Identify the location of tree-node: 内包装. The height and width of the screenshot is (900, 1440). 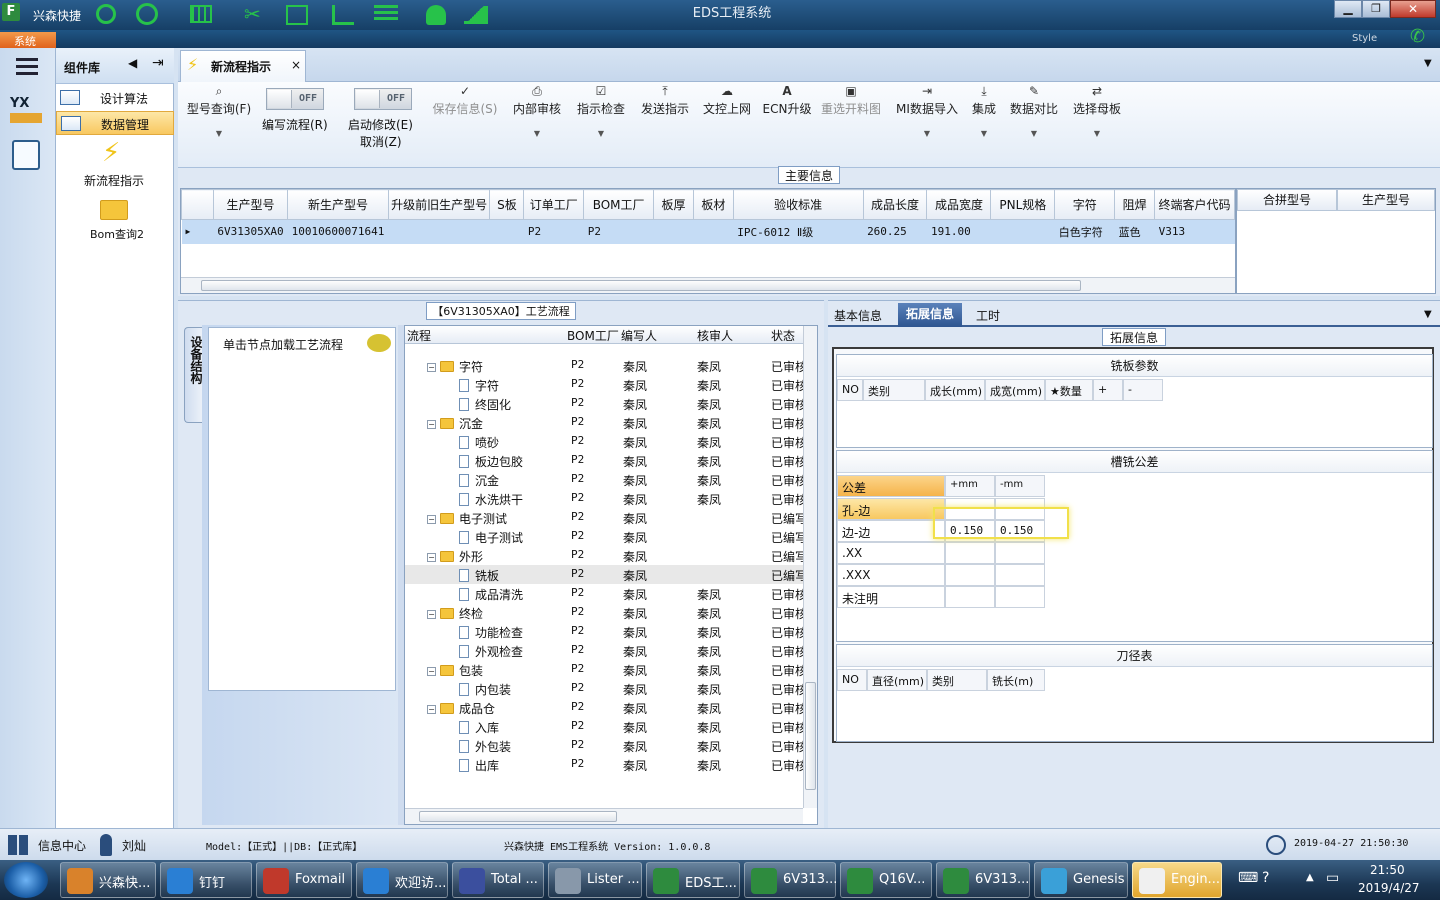
(485, 689).